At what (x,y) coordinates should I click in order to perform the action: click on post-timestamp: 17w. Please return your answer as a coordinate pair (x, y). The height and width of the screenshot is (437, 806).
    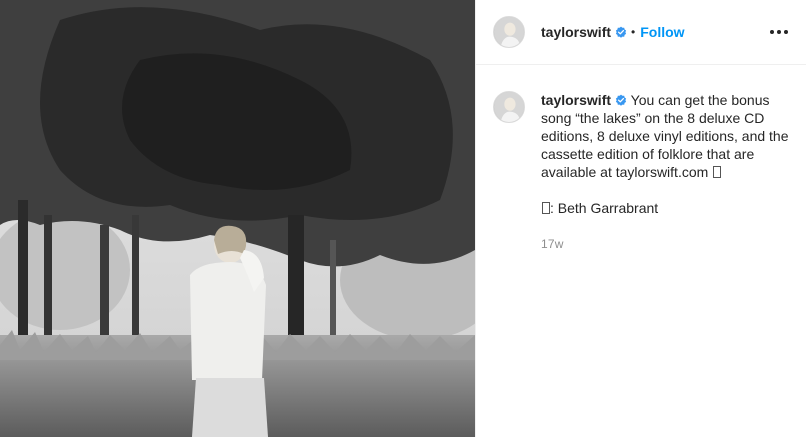
    Looking at the image, I should click on (665, 244).